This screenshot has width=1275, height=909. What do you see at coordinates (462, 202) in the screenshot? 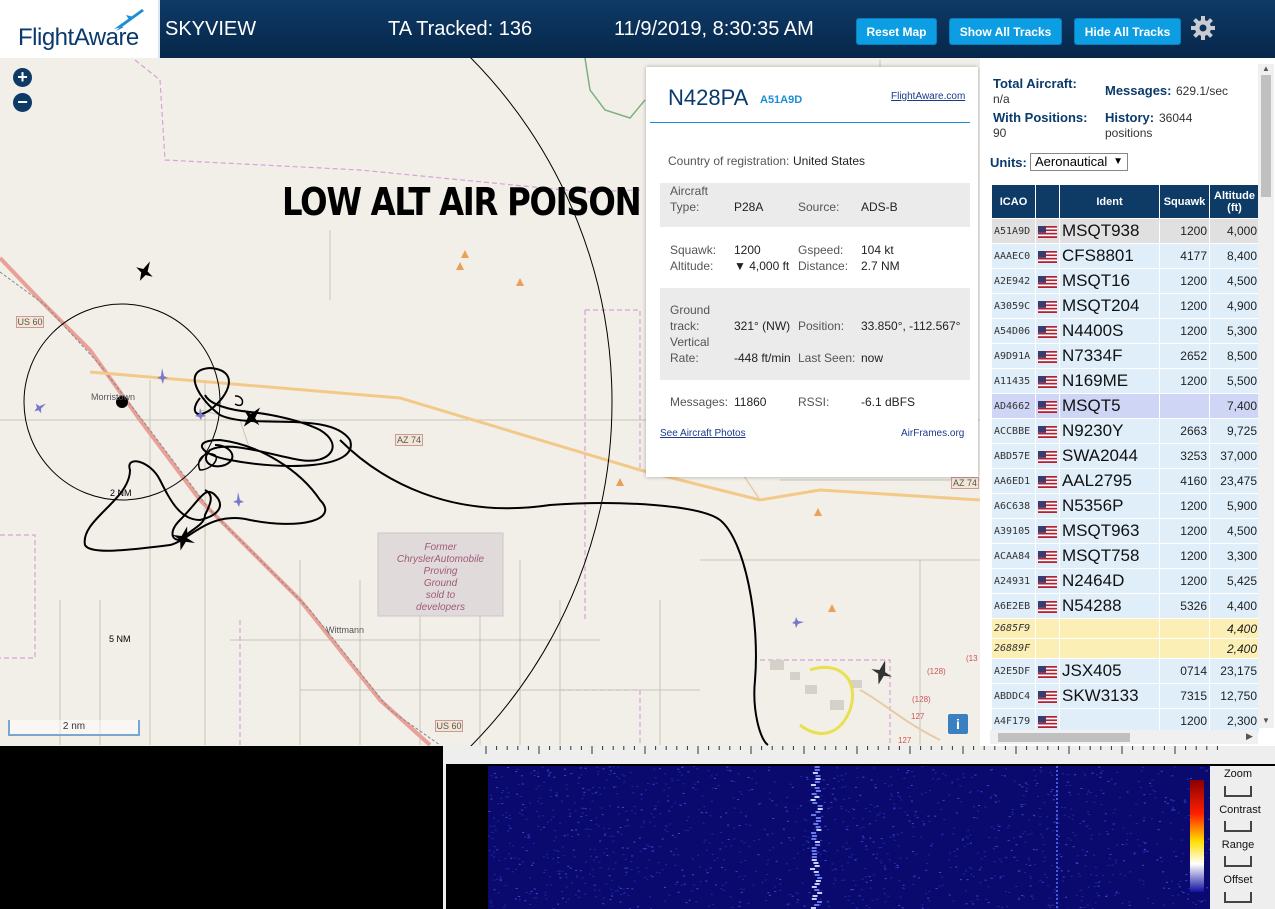
I see `overlay-annotation-text: LOW ALT AIR POISON` at bounding box center [462, 202].